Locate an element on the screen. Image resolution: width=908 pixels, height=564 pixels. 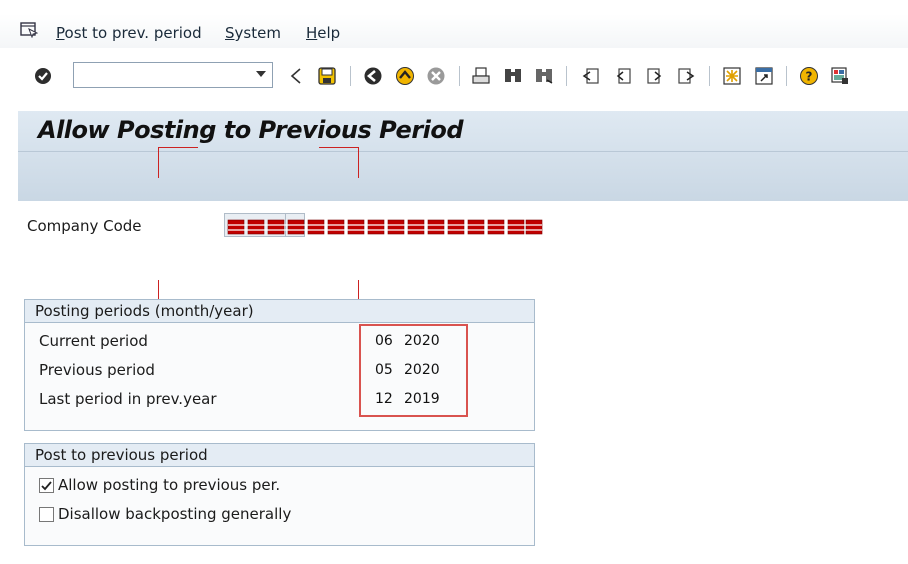
company-code-label: Company Code is located at coordinates (84, 226).